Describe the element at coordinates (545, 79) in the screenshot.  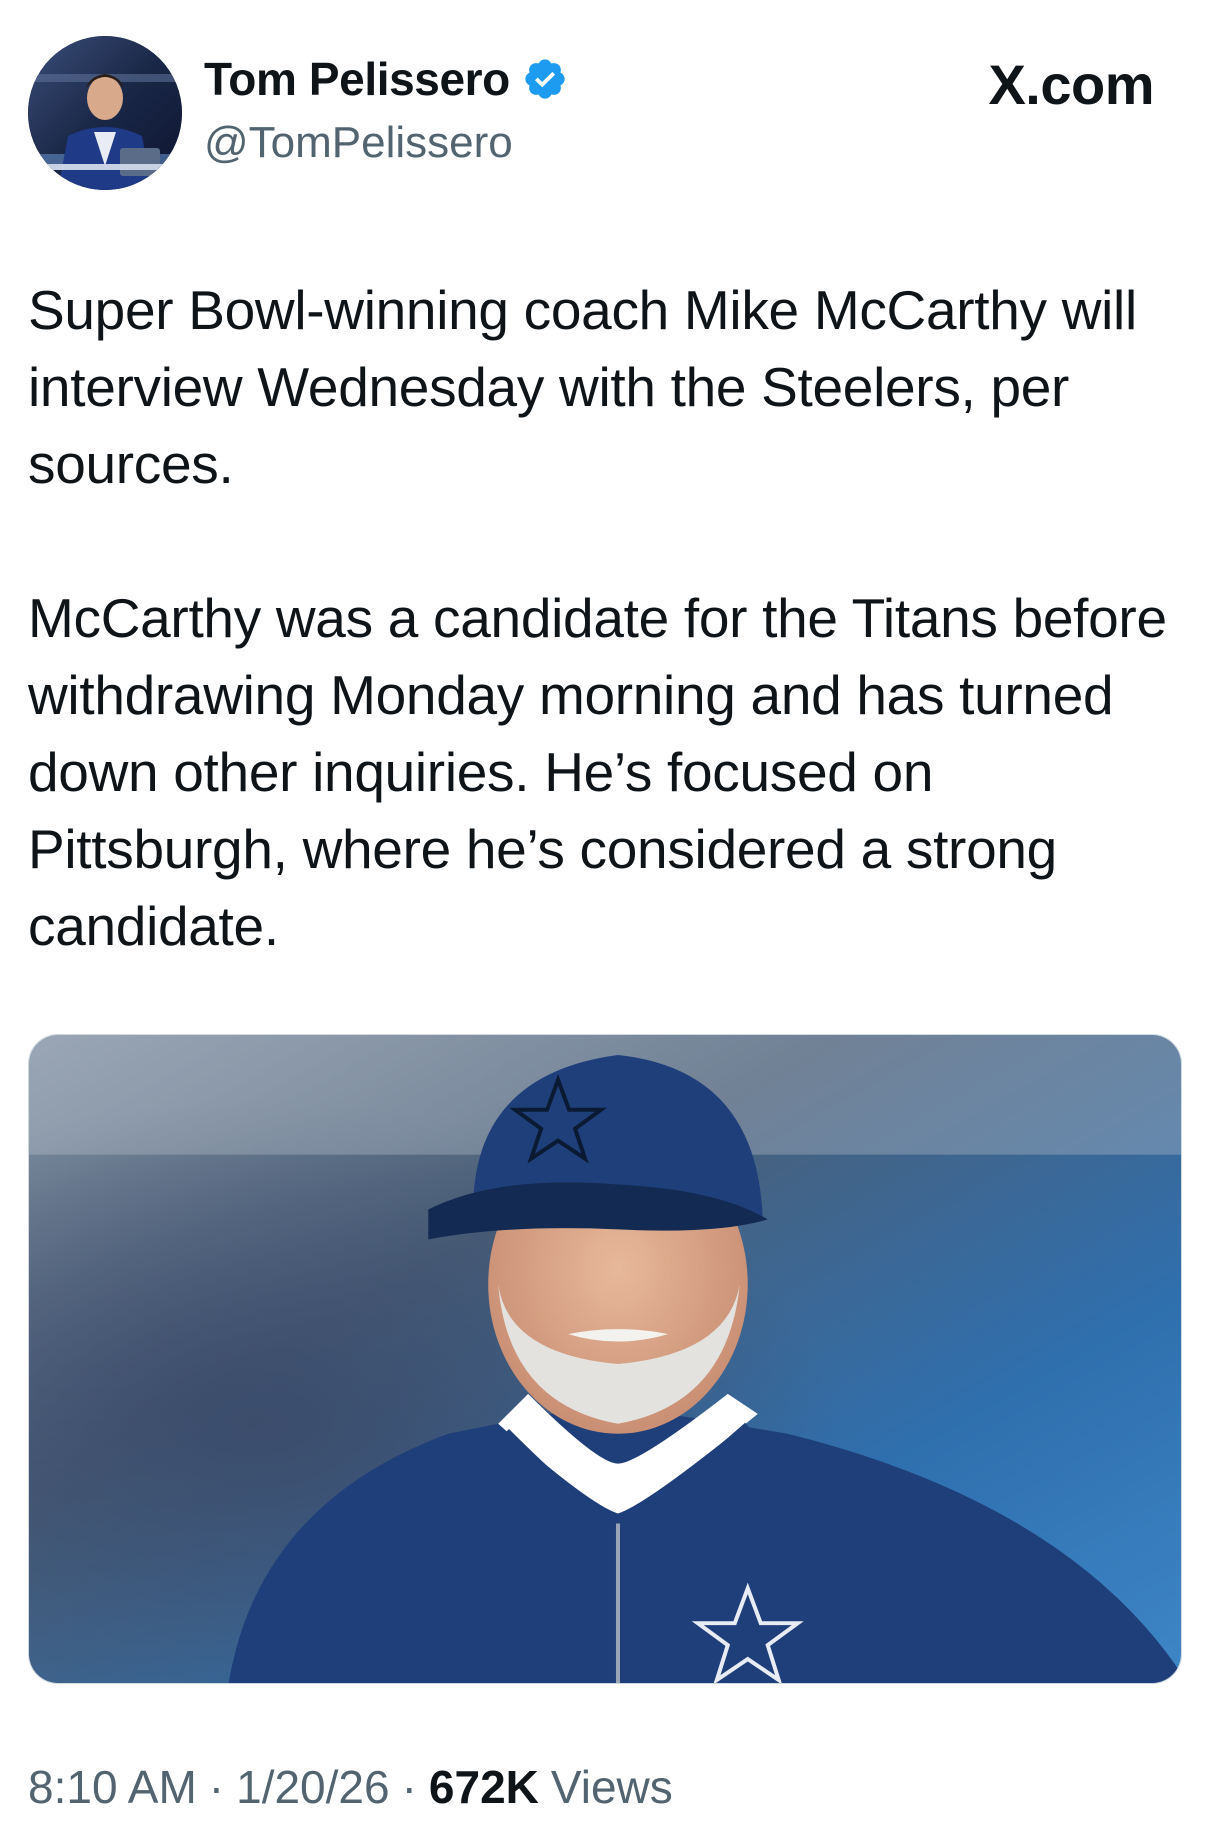
I see `verified-badge-icon` at that location.